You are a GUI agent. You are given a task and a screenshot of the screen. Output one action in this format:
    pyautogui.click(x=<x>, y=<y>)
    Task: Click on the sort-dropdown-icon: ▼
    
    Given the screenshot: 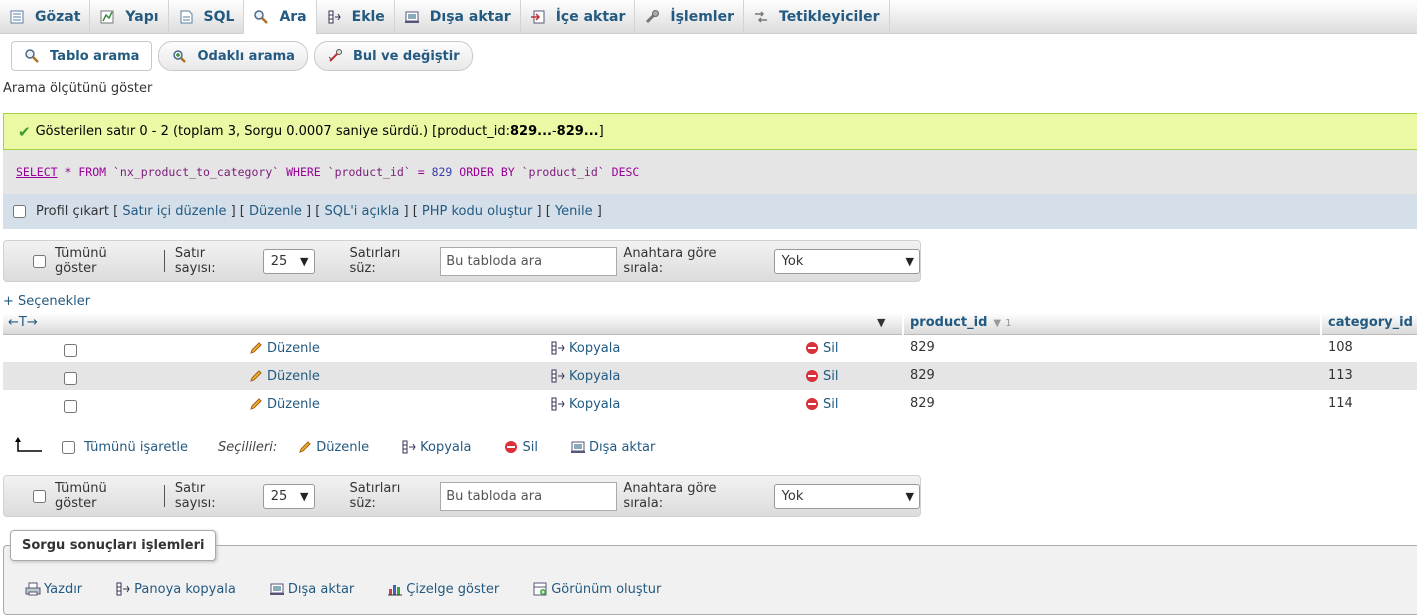 What is the action you would take?
    pyautogui.click(x=881, y=322)
    